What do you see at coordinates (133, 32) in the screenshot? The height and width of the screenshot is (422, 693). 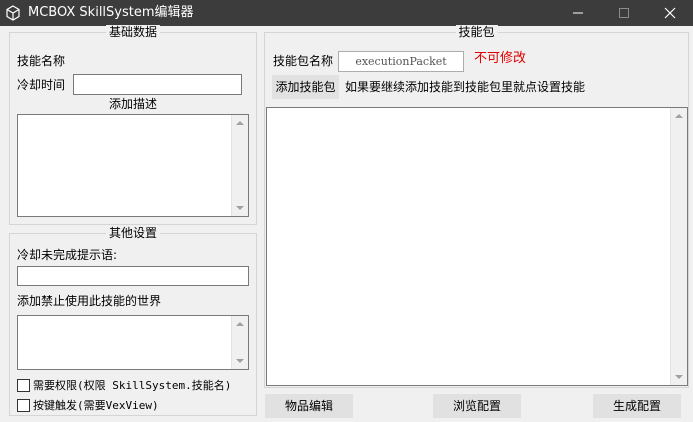 I see `basic-data-legend: 基础数据` at bounding box center [133, 32].